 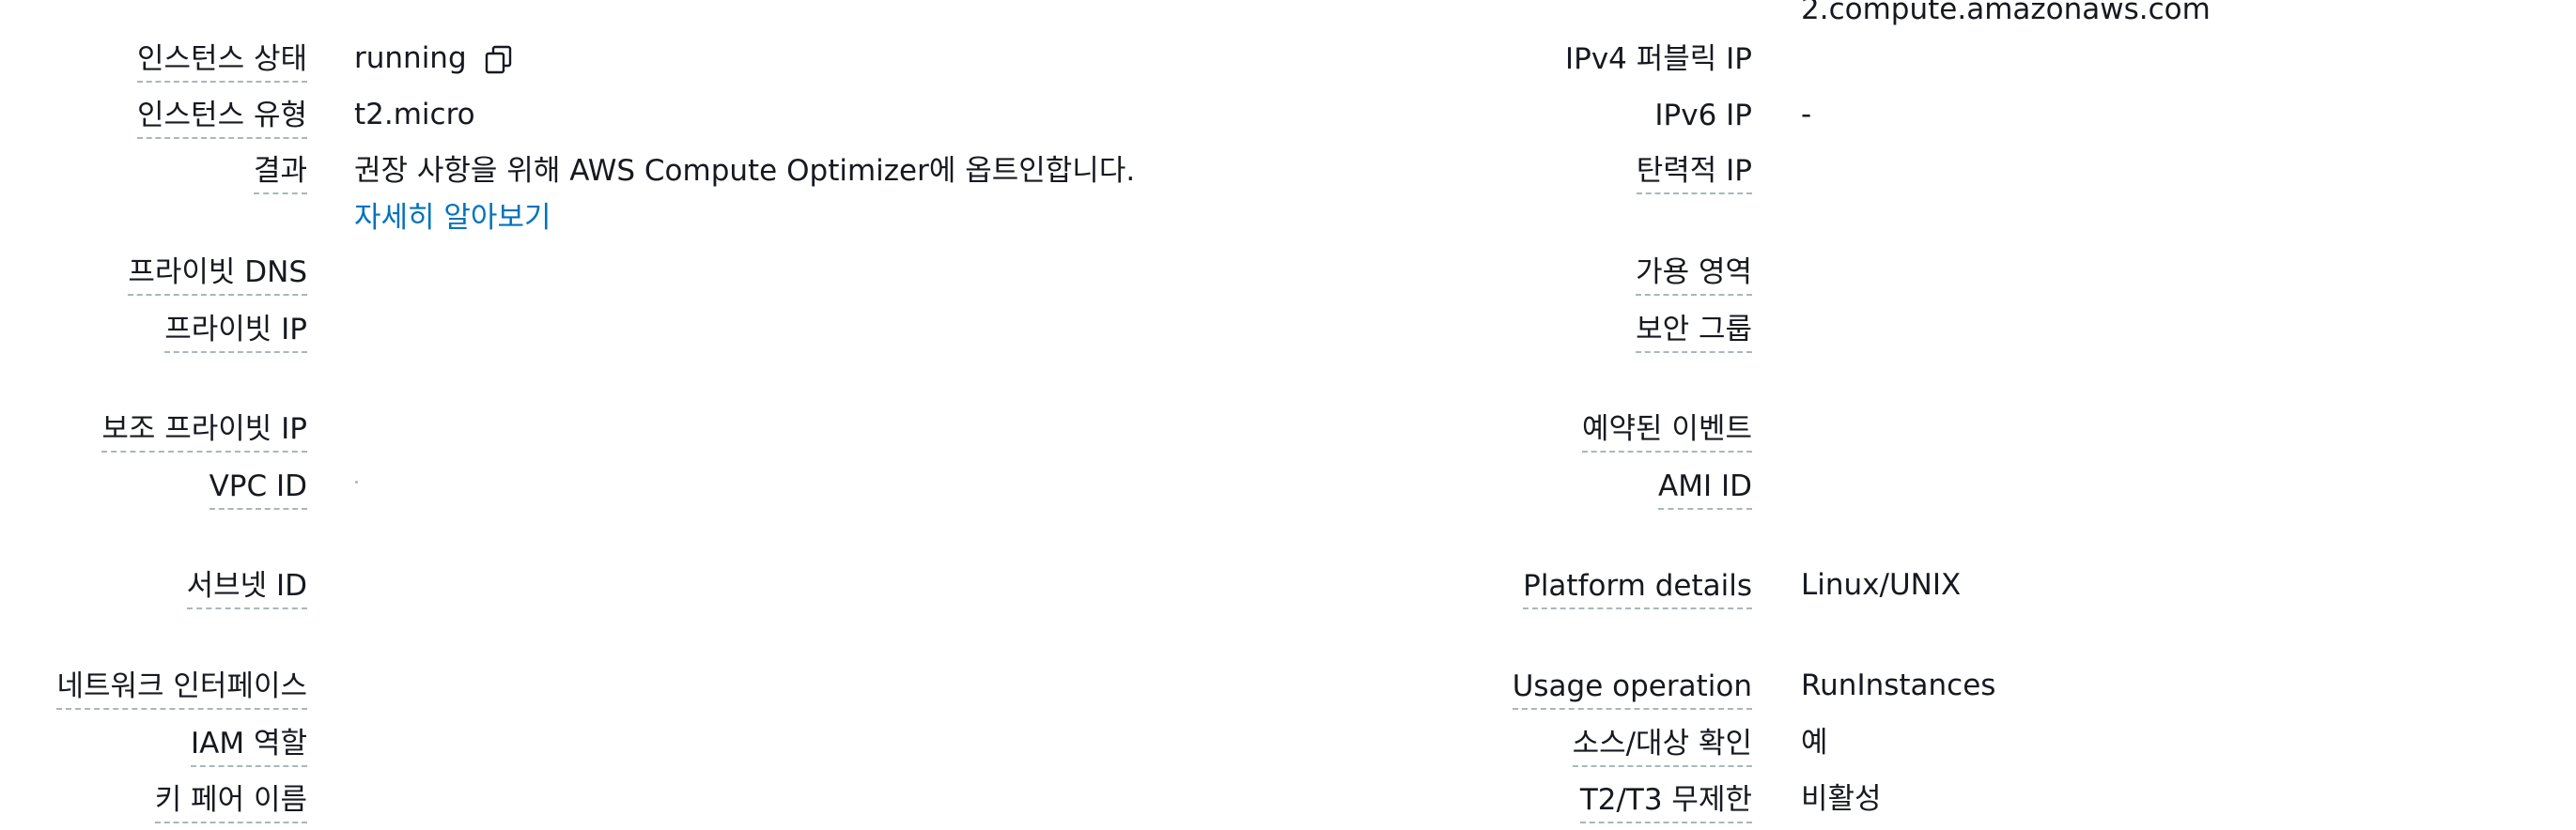 What do you see at coordinates (1694, 275) in the screenshot?
I see `label-availability-zone: 가용 영역` at bounding box center [1694, 275].